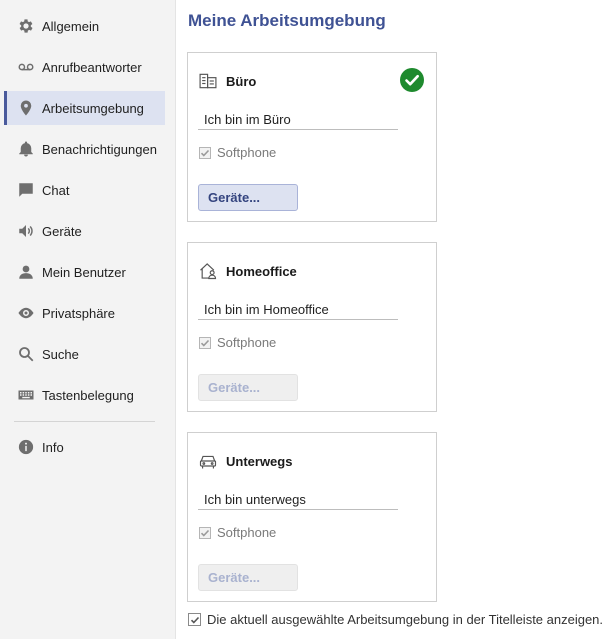  What do you see at coordinates (62, 231) in the screenshot?
I see `sidebar-item-label: Geräte` at bounding box center [62, 231].